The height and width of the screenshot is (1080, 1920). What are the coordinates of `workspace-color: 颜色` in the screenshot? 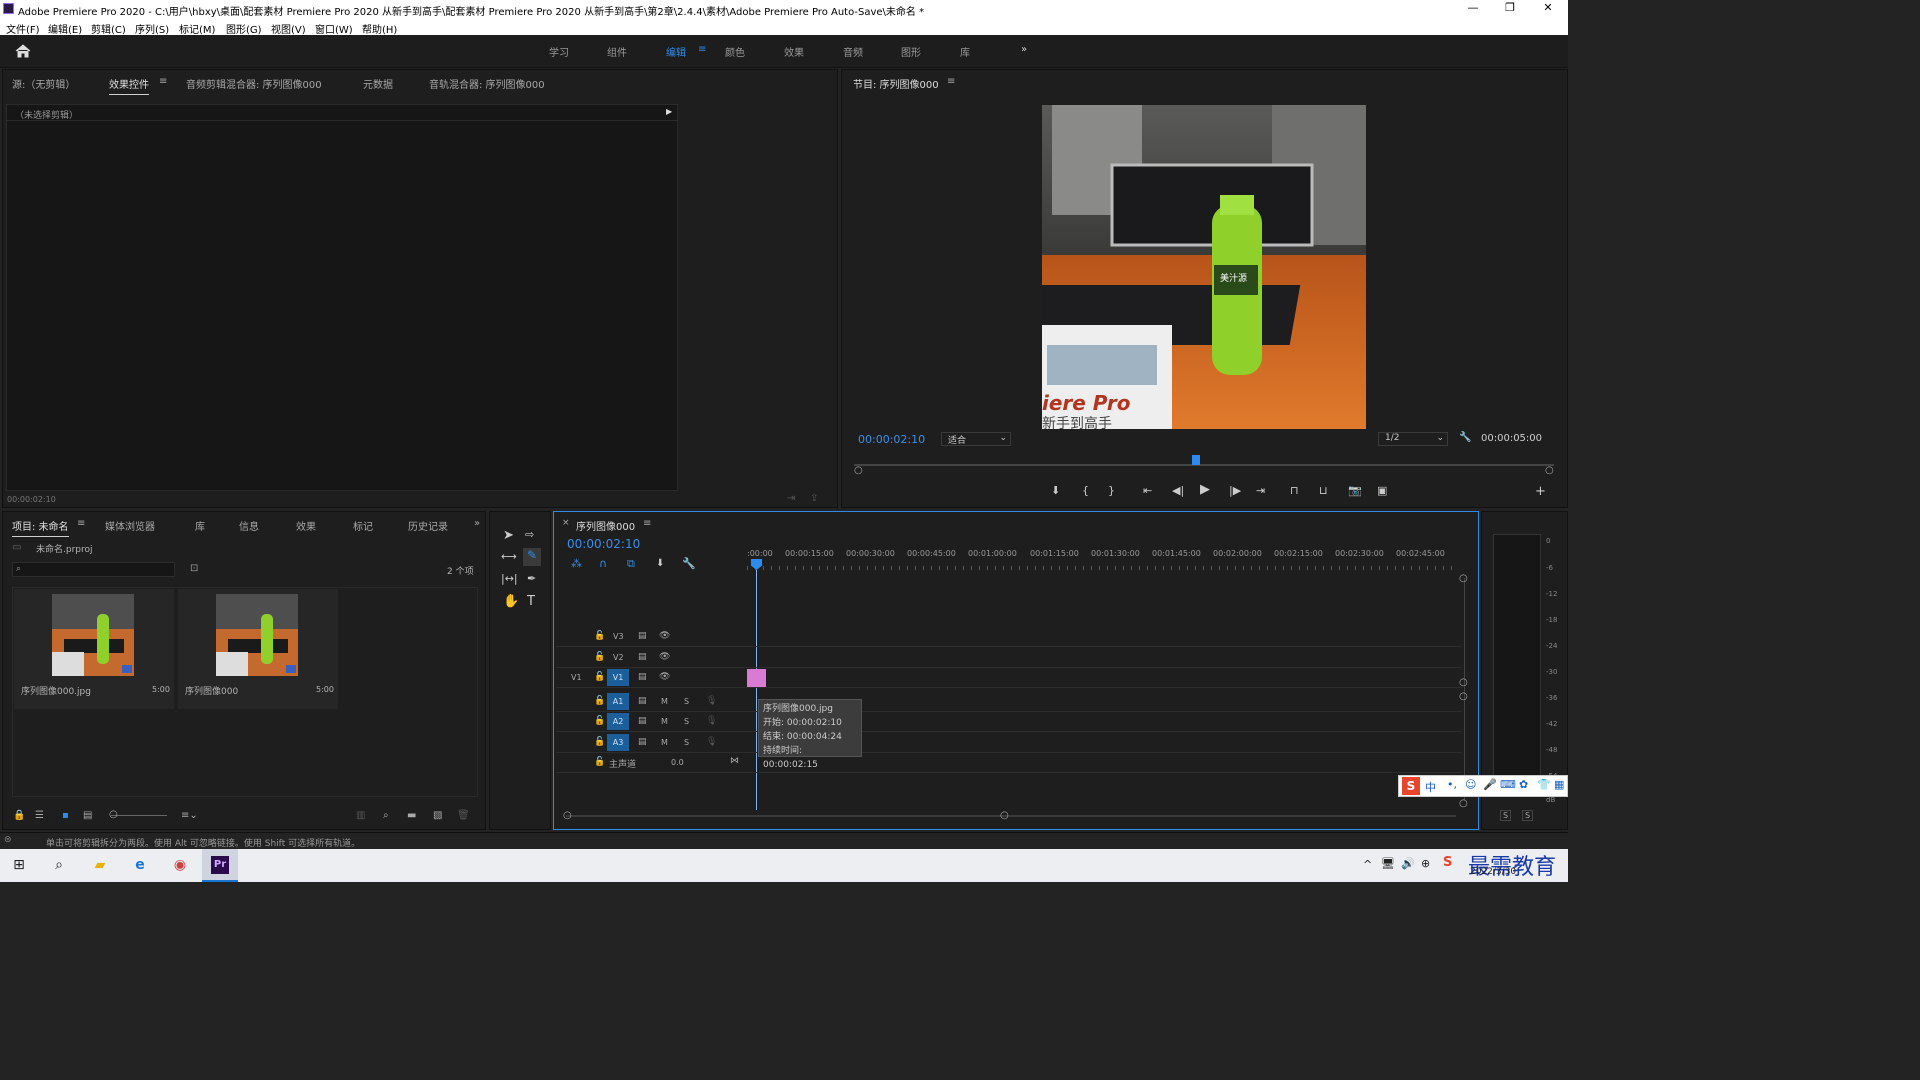 It's located at (735, 51).